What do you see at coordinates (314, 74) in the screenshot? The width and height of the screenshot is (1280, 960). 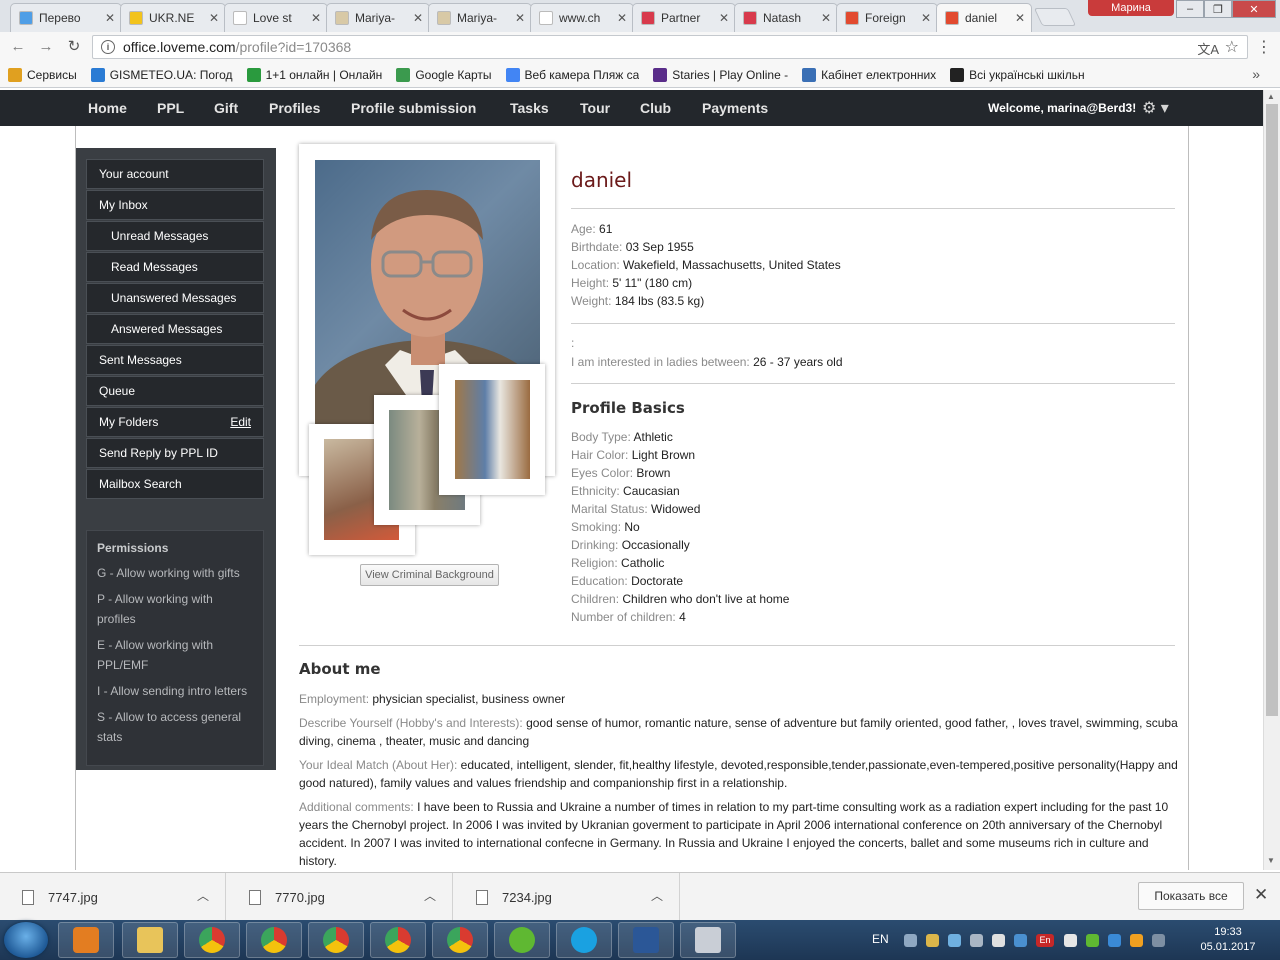 I see `bookmark-item: 1+1 онлайн | Онлайн` at bounding box center [314, 74].